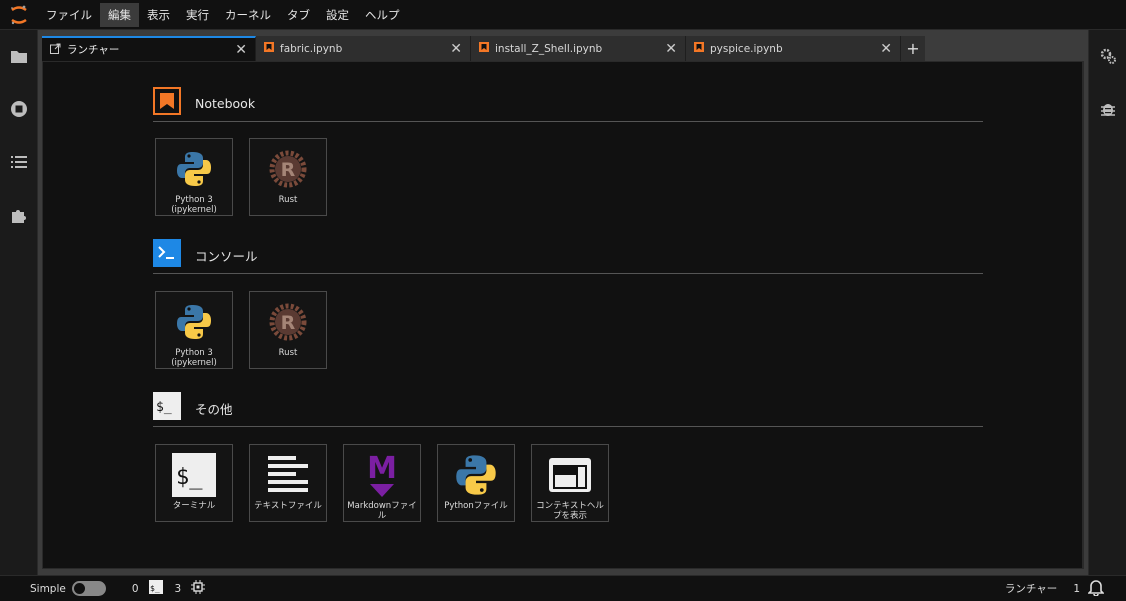 The image size is (1126, 601). What do you see at coordinates (746, 48) in the screenshot?
I see `tab-label: pyspice.ipynb` at bounding box center [746, 48].